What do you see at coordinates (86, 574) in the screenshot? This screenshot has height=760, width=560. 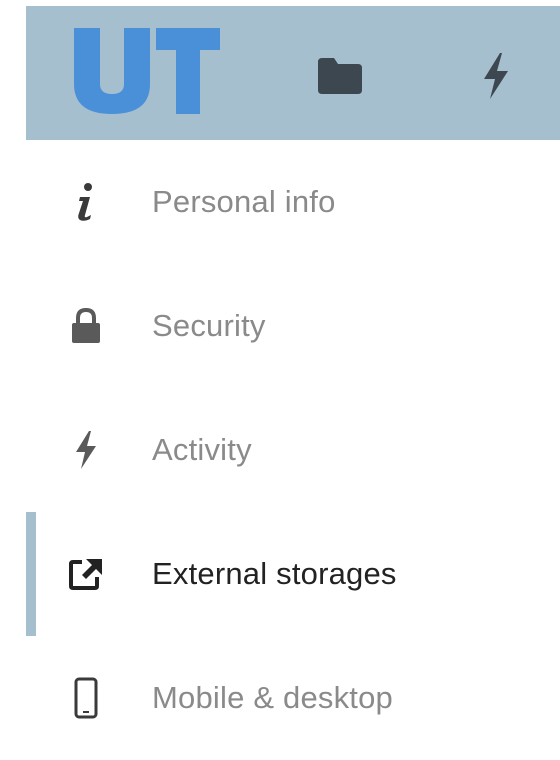 I see `external-link-icon` at bounding box center [86, 574].